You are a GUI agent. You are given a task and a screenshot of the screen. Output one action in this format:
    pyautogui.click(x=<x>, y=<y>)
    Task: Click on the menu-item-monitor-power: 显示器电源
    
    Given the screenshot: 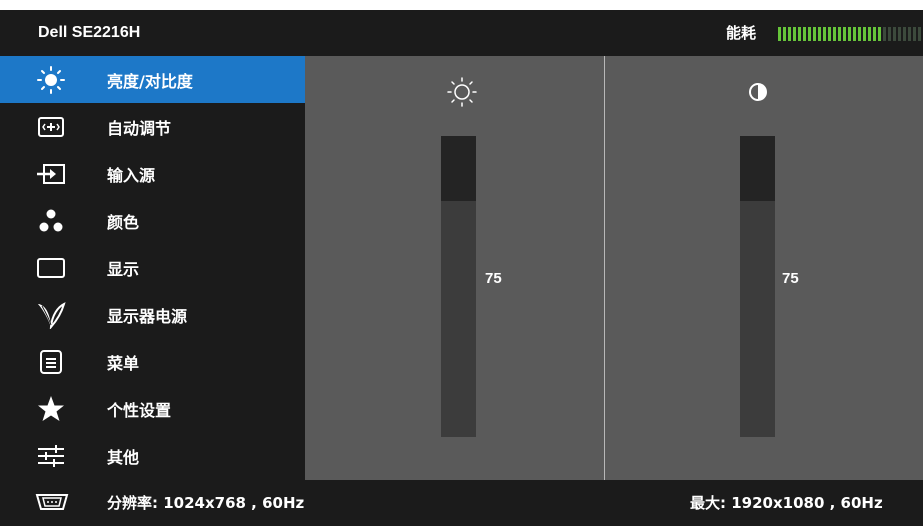 What is the action you would take?
    pyautogui.click(x=152, y=314)
    